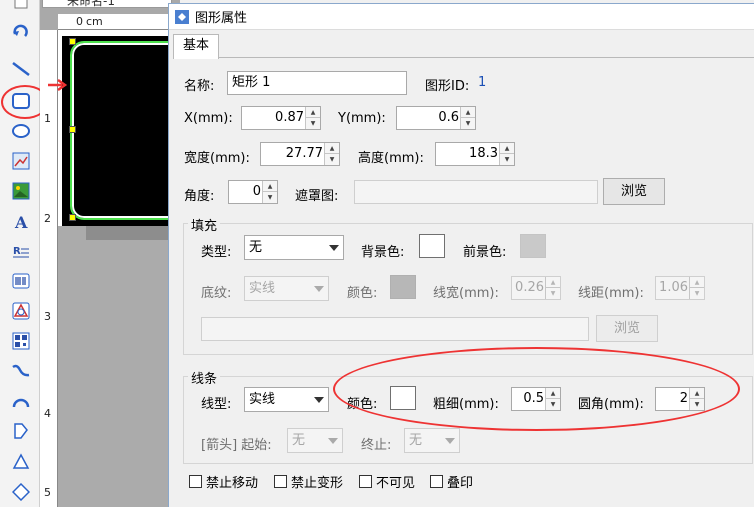 The height and width of the screenshot is (507, 754). What do you see at coordinates (199, 196) in the screenshot?
I see `angle-label: 角度:` at bounding box center [199, 196].